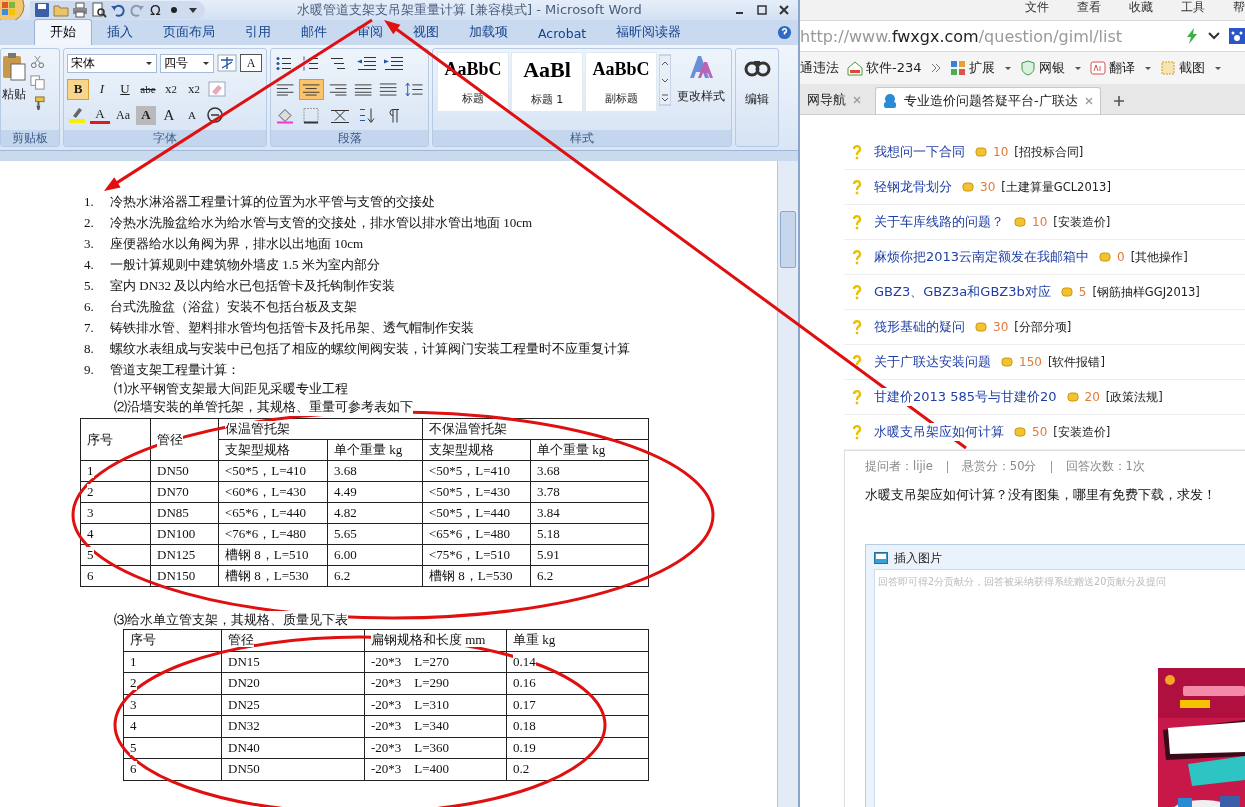  What do you see at coordinates (1192, 36) in the screenshot?
I see `lightning-icon` at bounding box center [1192, 36].